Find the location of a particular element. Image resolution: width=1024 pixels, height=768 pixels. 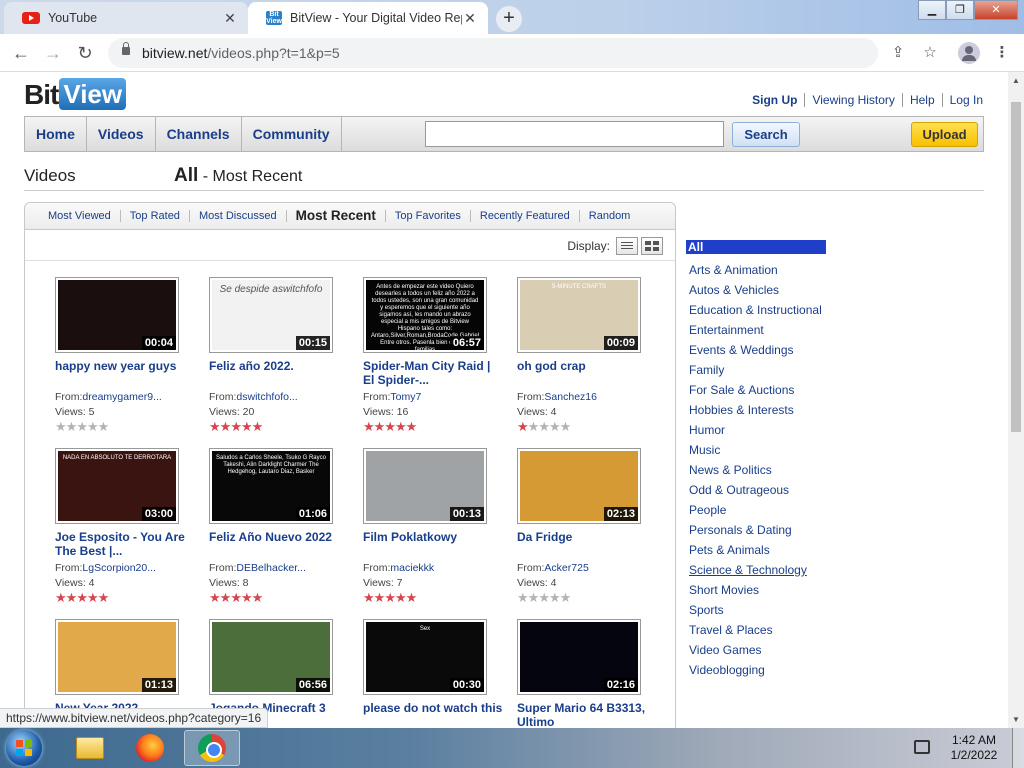

video-thumbnail: Sex 00:30 is located at coordinates (425, 657).